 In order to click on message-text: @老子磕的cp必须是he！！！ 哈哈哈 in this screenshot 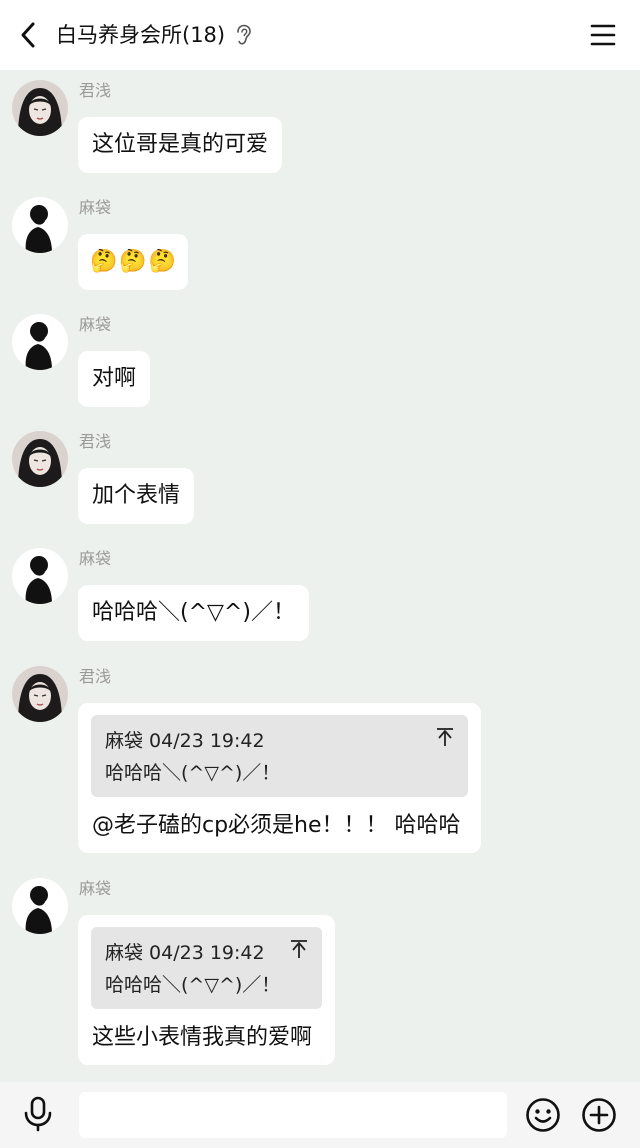, I will do `click(276, 825)`.